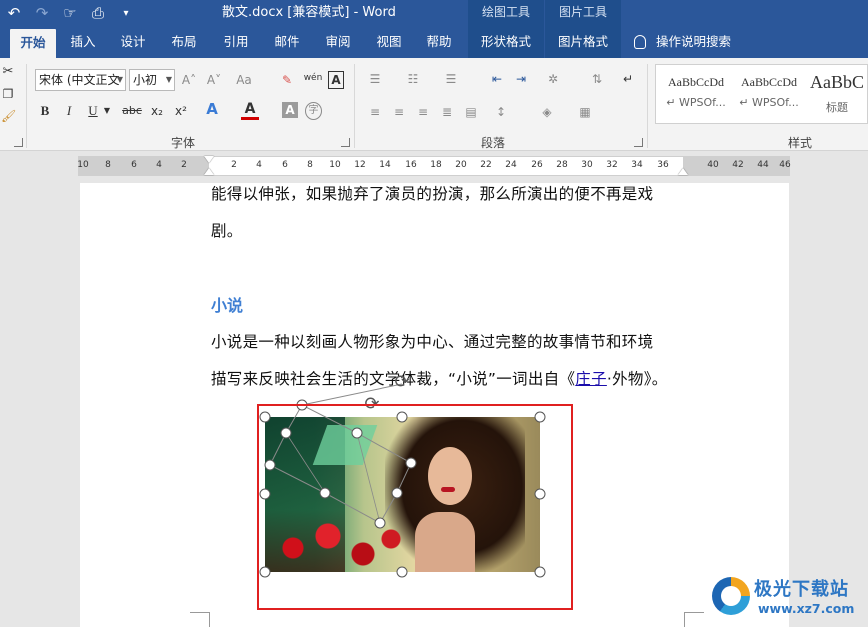 The width and height of the screenshot is (868, 627). I want to click on grow-font-icon: A˄, so click(189, 80).